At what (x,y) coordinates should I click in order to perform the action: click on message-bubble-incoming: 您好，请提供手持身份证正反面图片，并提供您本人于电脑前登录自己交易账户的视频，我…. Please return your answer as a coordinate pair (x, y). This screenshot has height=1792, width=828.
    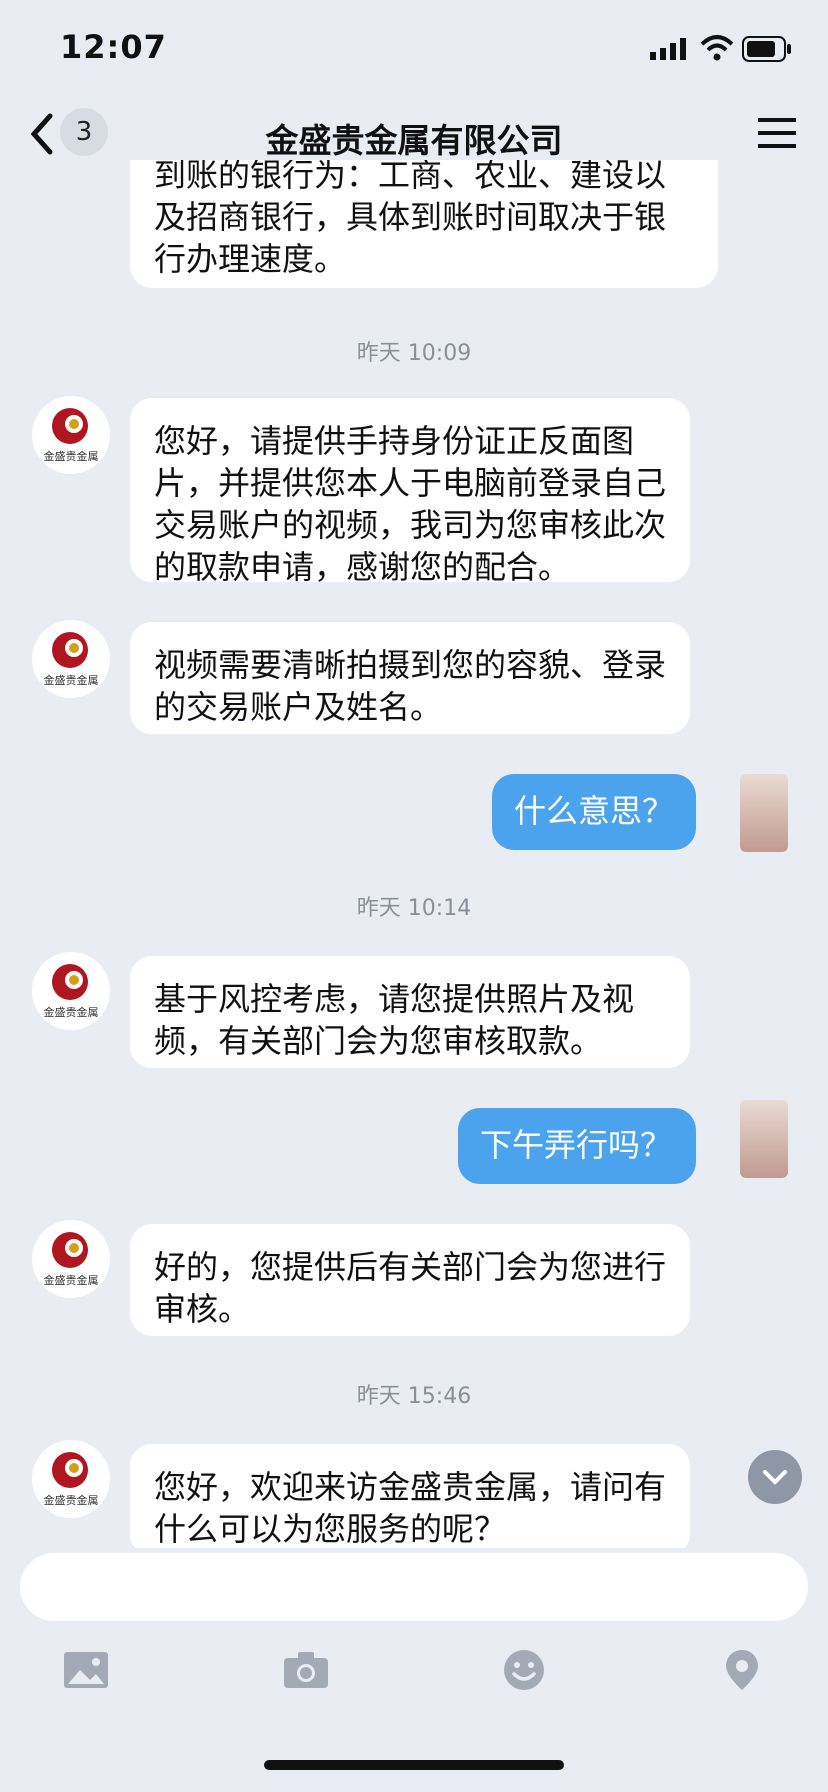
    Looking at the image, I should click on (410, 492).